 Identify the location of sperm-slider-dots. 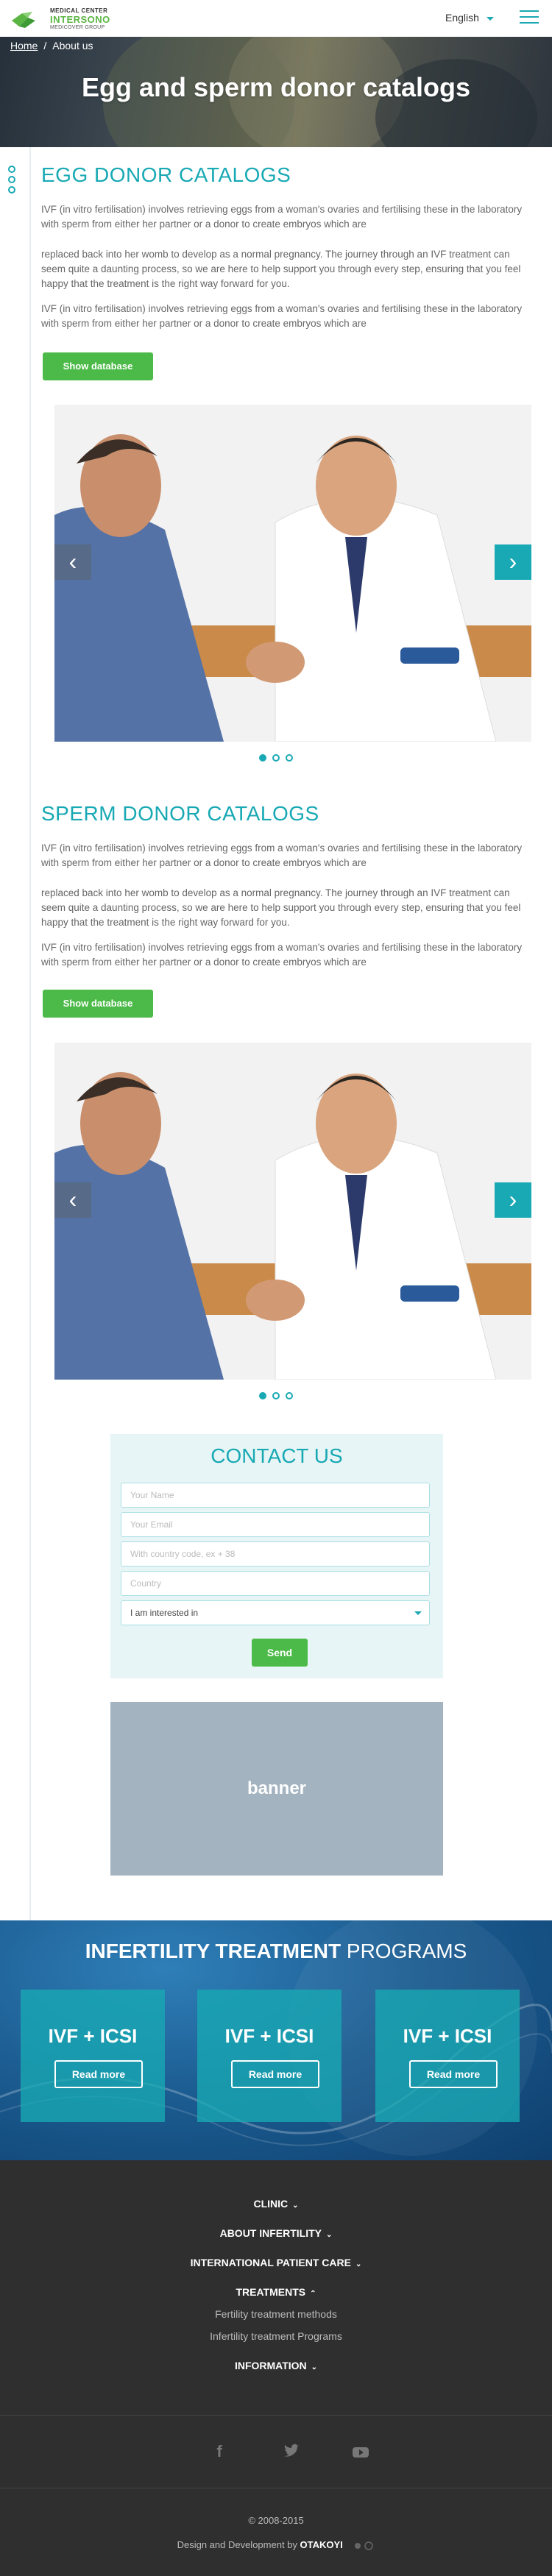
(276, 1396).